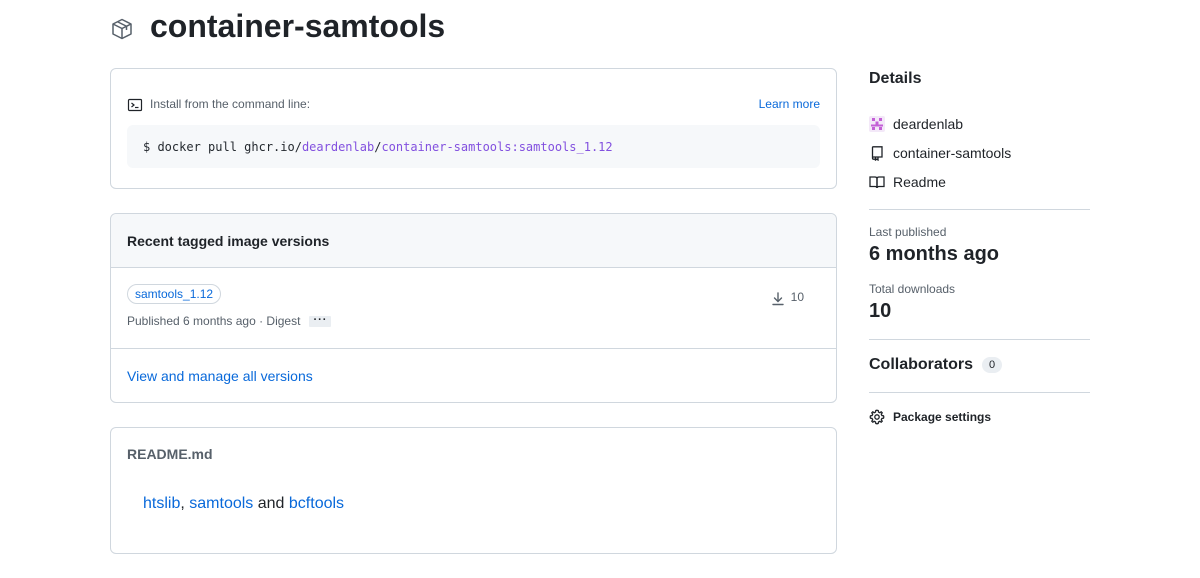  What do you see at coordinates (979, 123) in the screenshot?
I see `owner-link: deardenlab` at bounding box center [979, 123].